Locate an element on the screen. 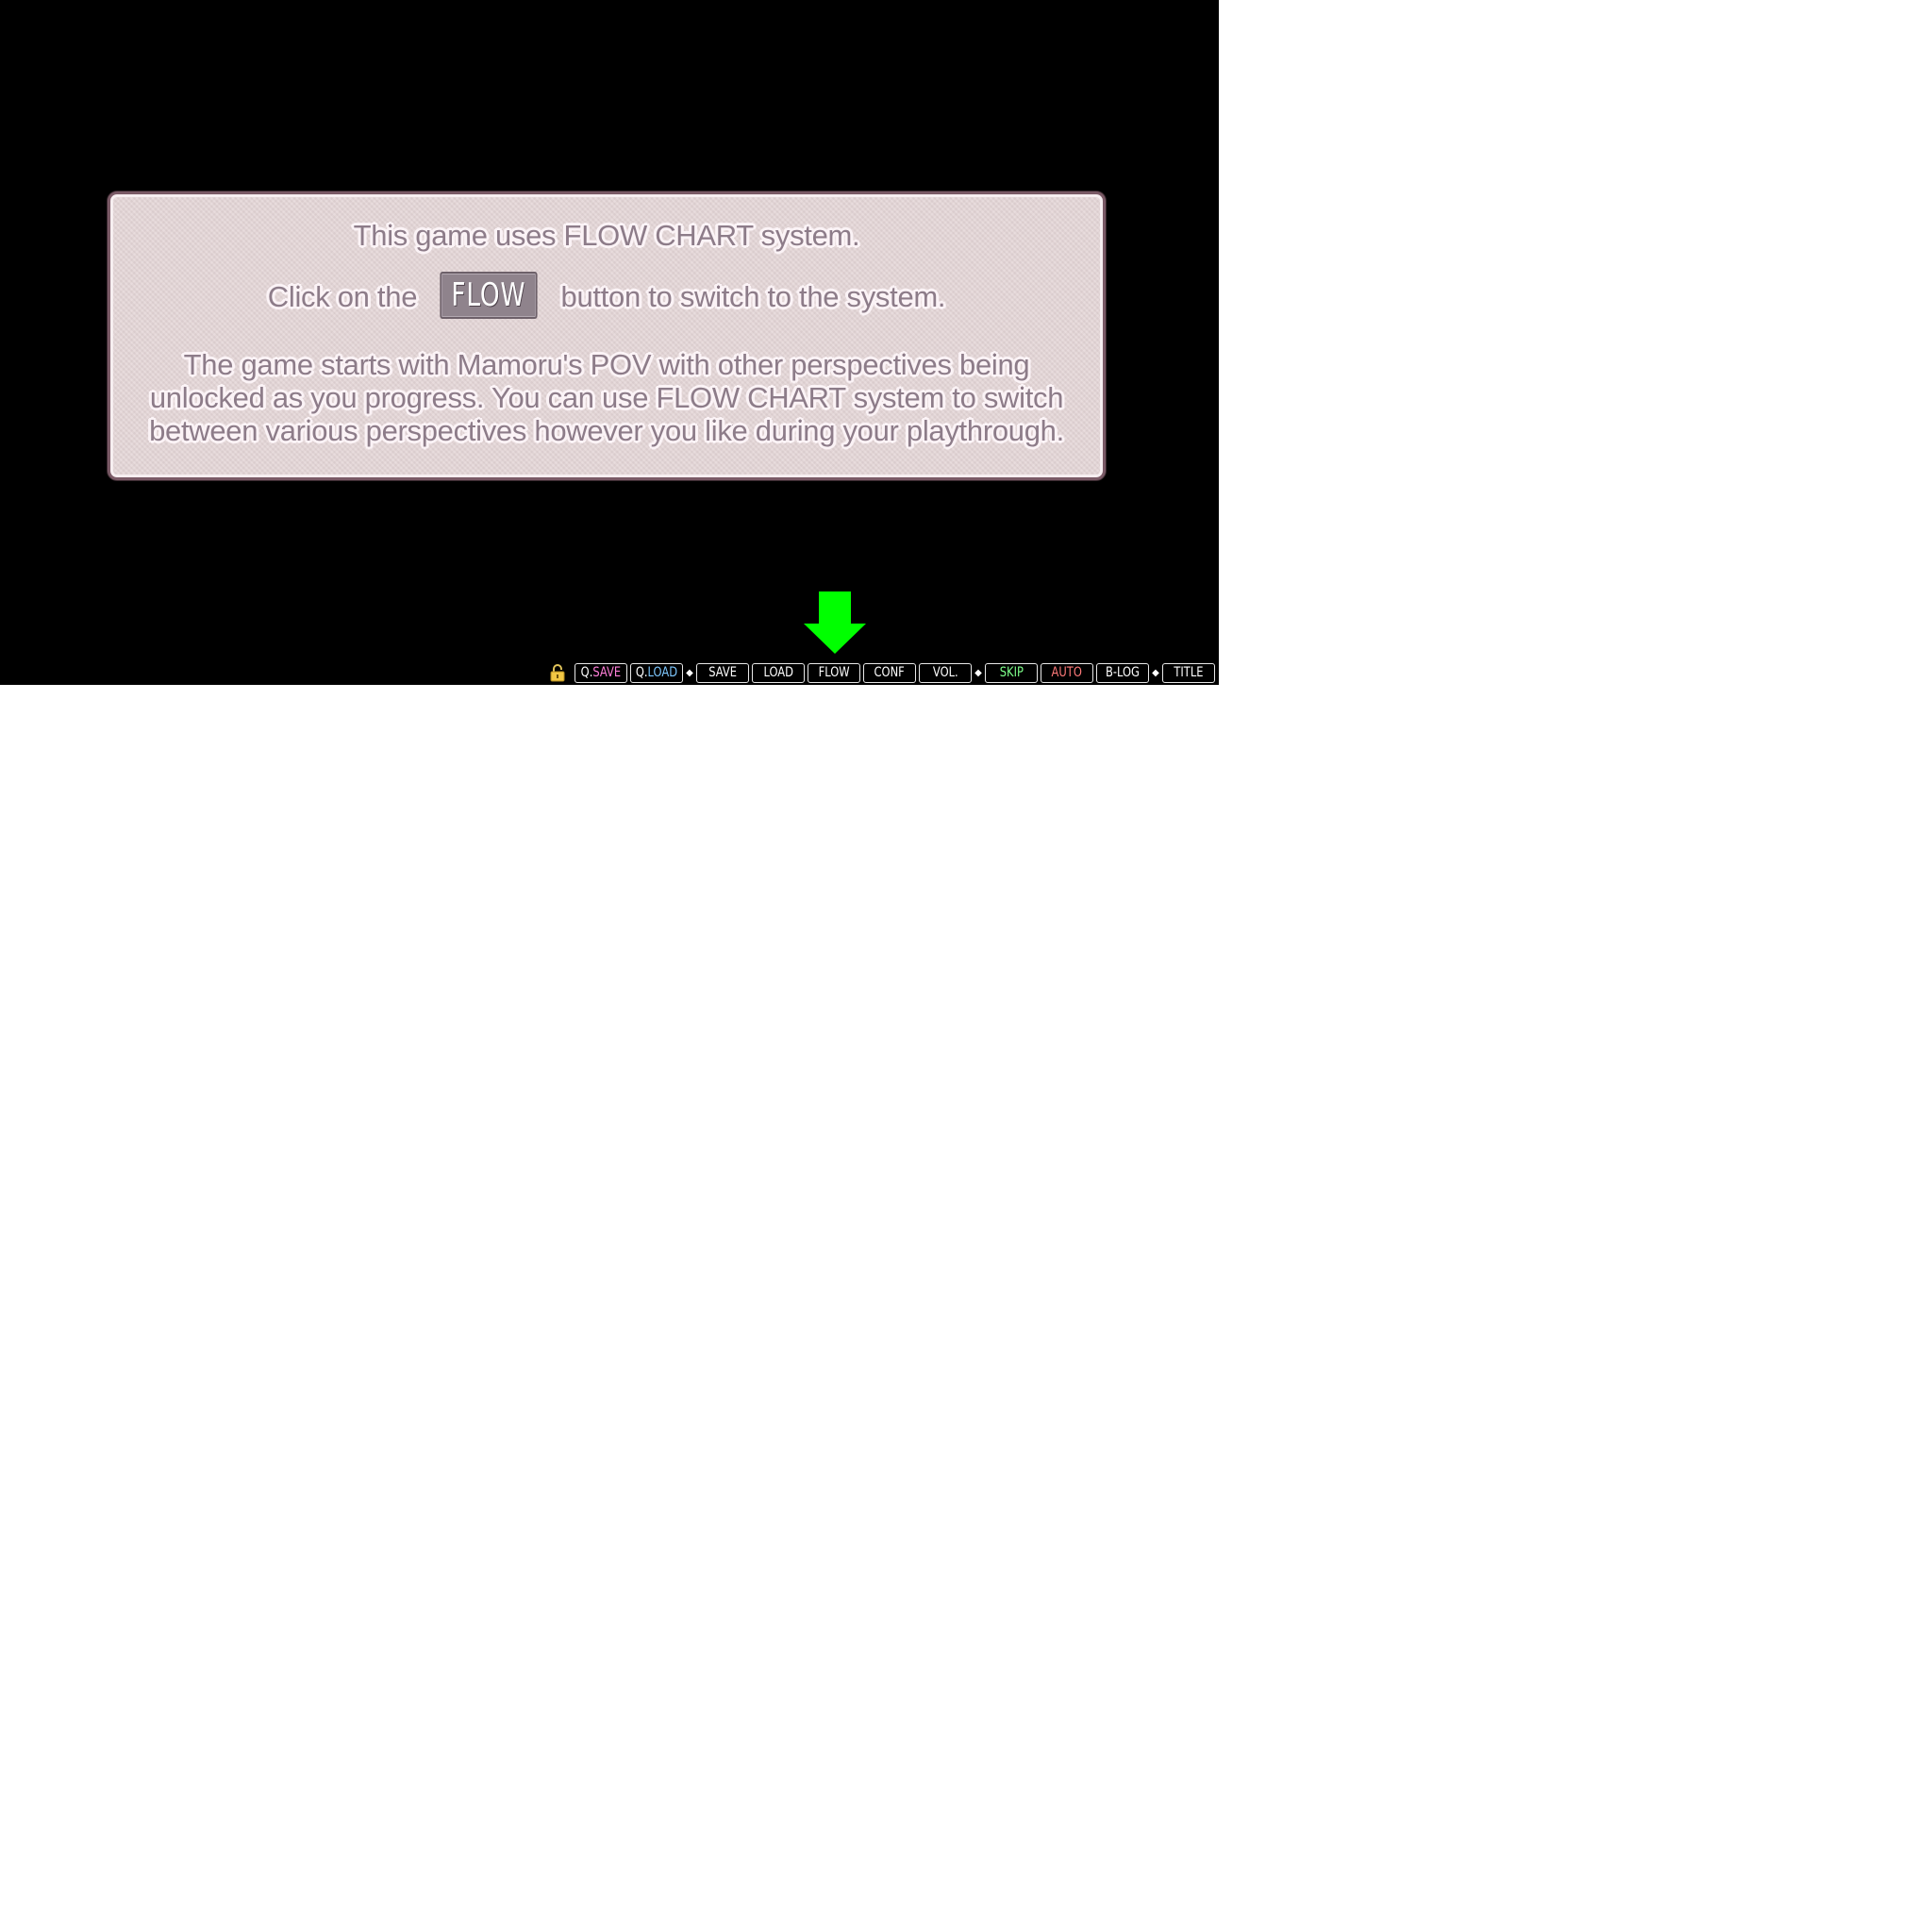  save-label: SAVE is located at coordinates (723, 672).